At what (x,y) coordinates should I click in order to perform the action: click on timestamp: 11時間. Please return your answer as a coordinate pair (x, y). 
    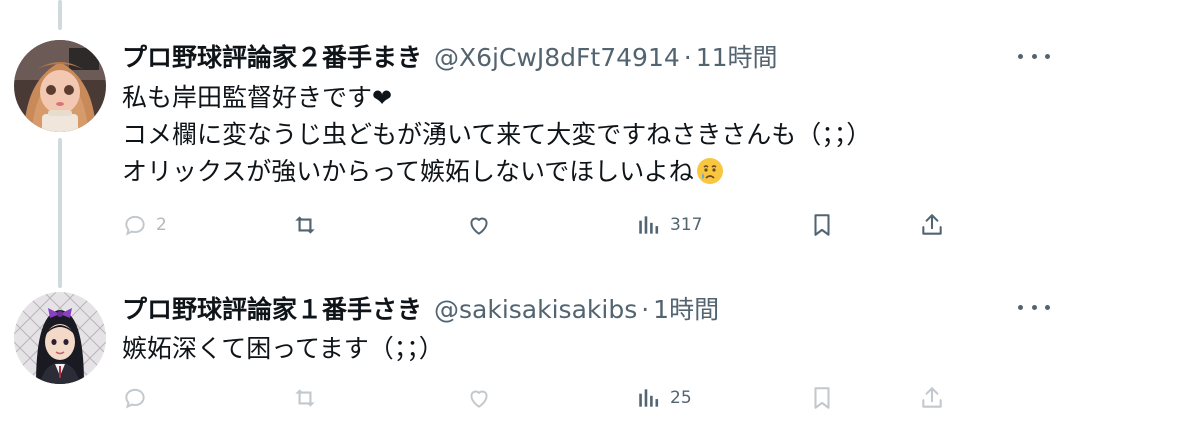
    Looking at the image, I should click on (737, 56).